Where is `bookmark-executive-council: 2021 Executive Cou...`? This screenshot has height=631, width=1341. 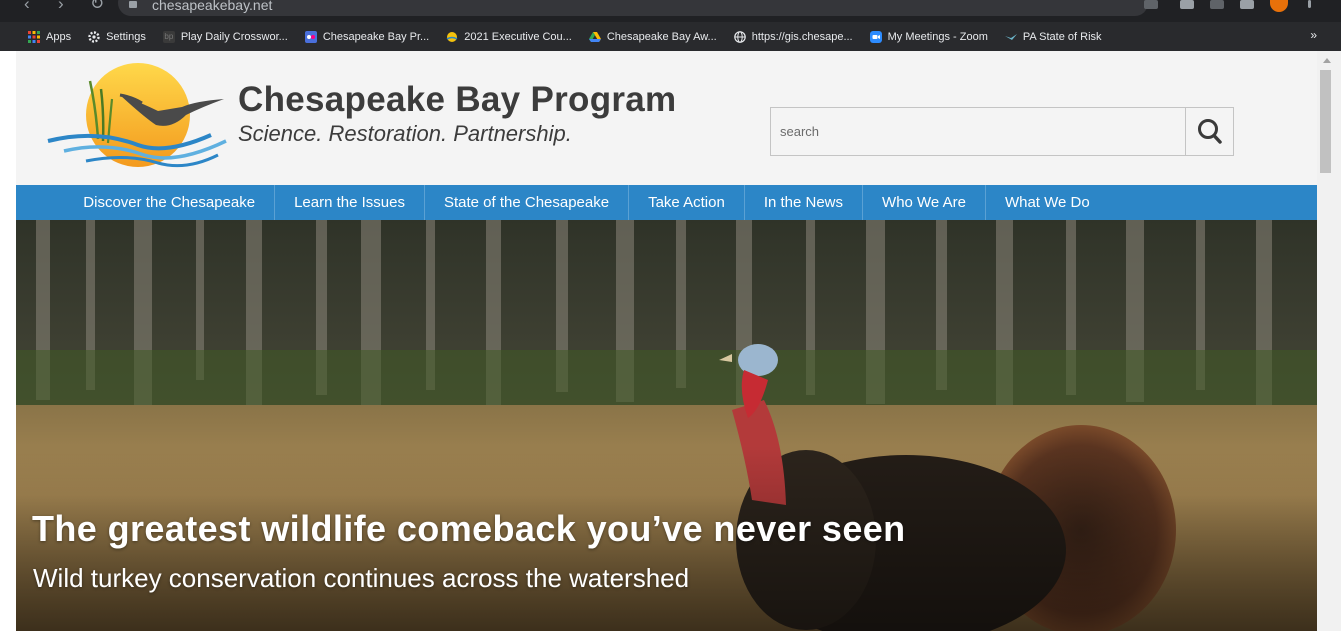
bookmark-executive-council: 2021 Executive Cou... is located at coordinates (509, 37).